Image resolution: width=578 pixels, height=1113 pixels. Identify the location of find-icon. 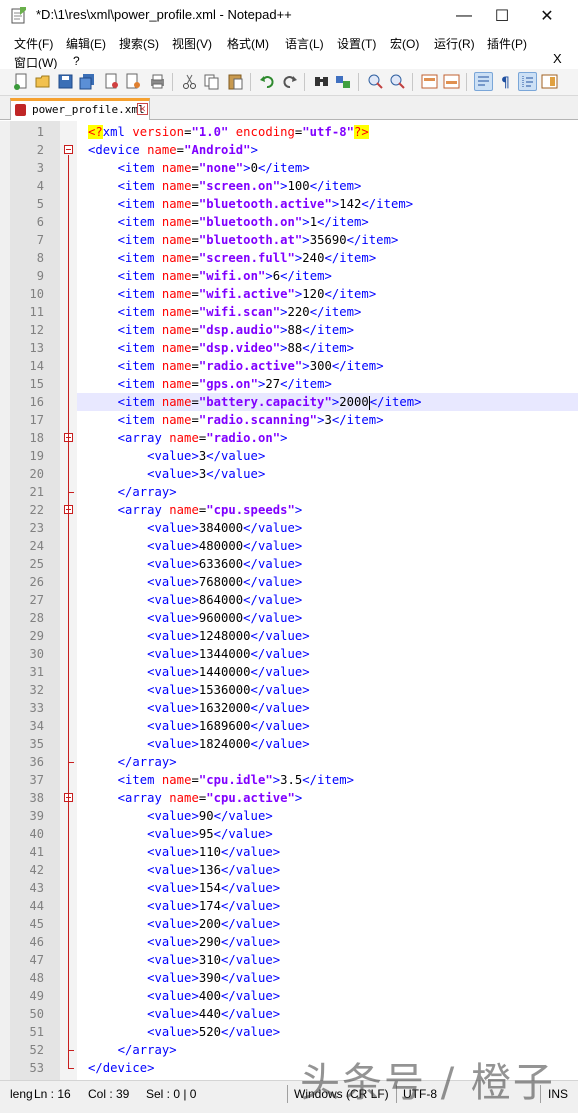
(321, 81).